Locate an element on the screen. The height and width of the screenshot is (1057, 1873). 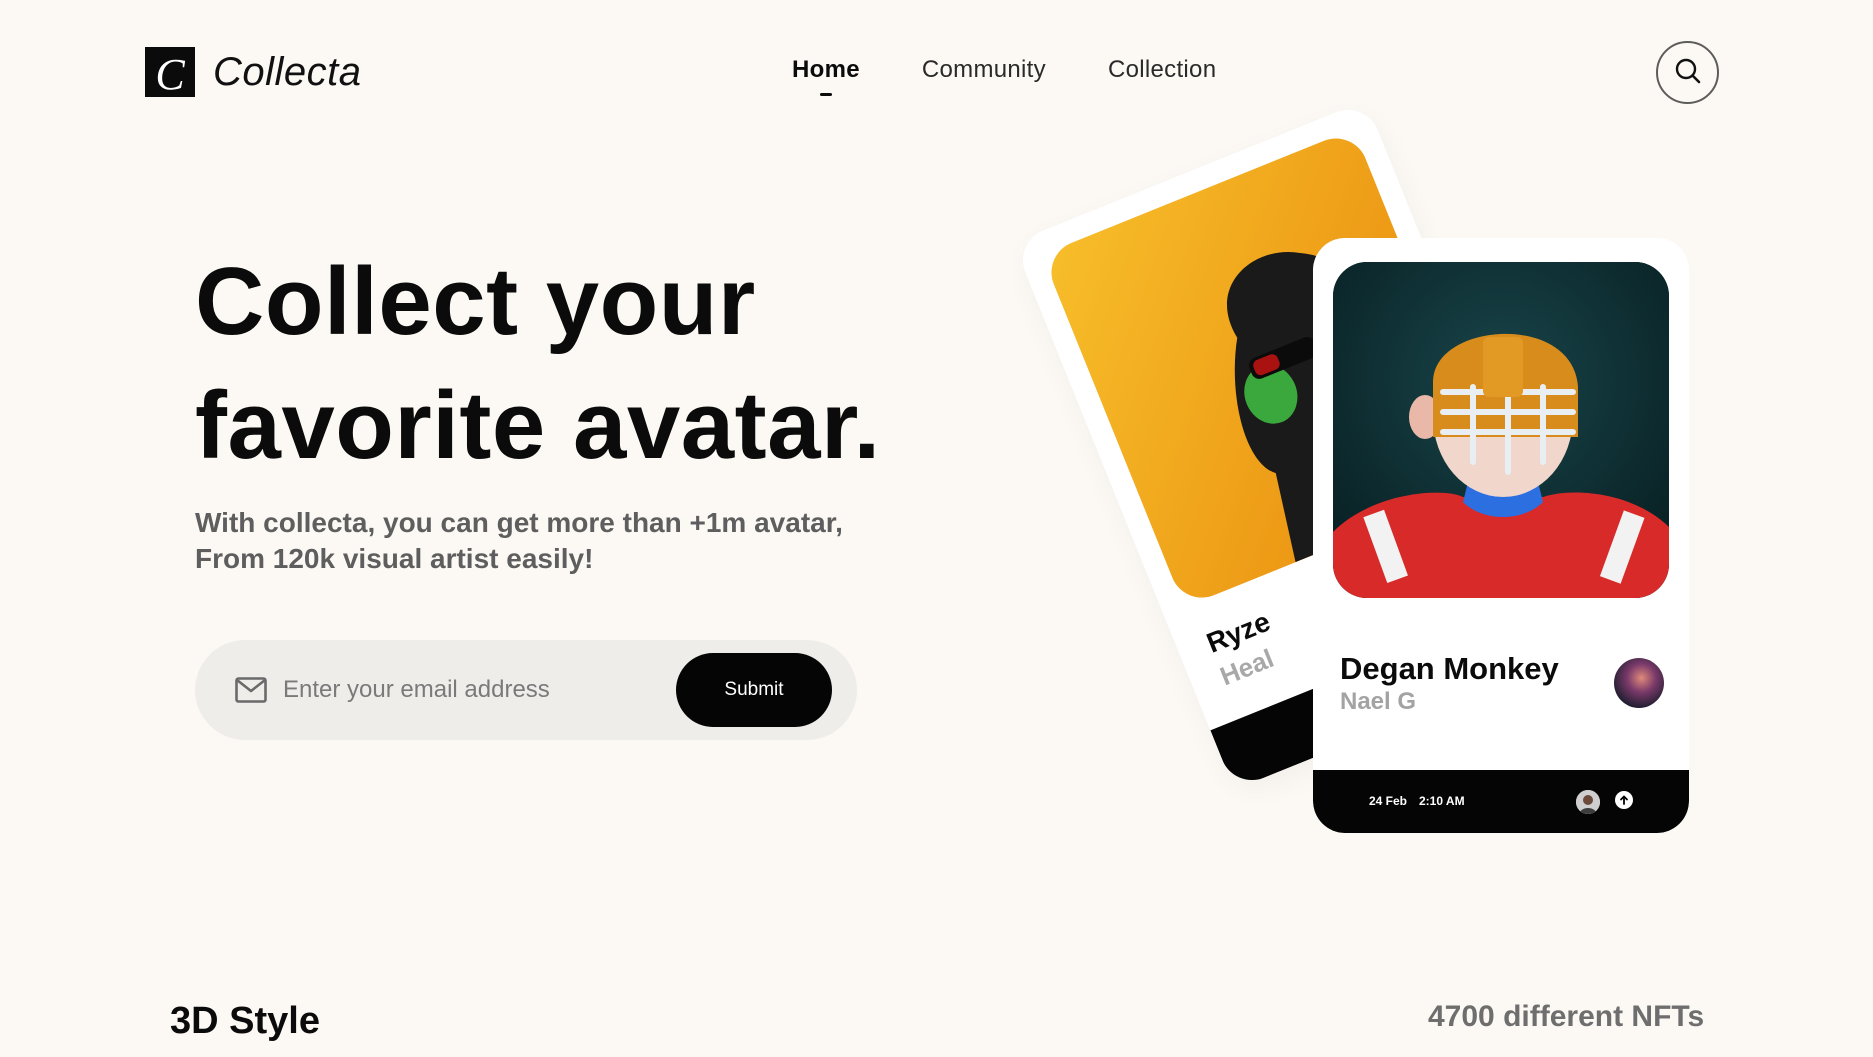
nav-item-community: Community is located at coordinates (984, 70).